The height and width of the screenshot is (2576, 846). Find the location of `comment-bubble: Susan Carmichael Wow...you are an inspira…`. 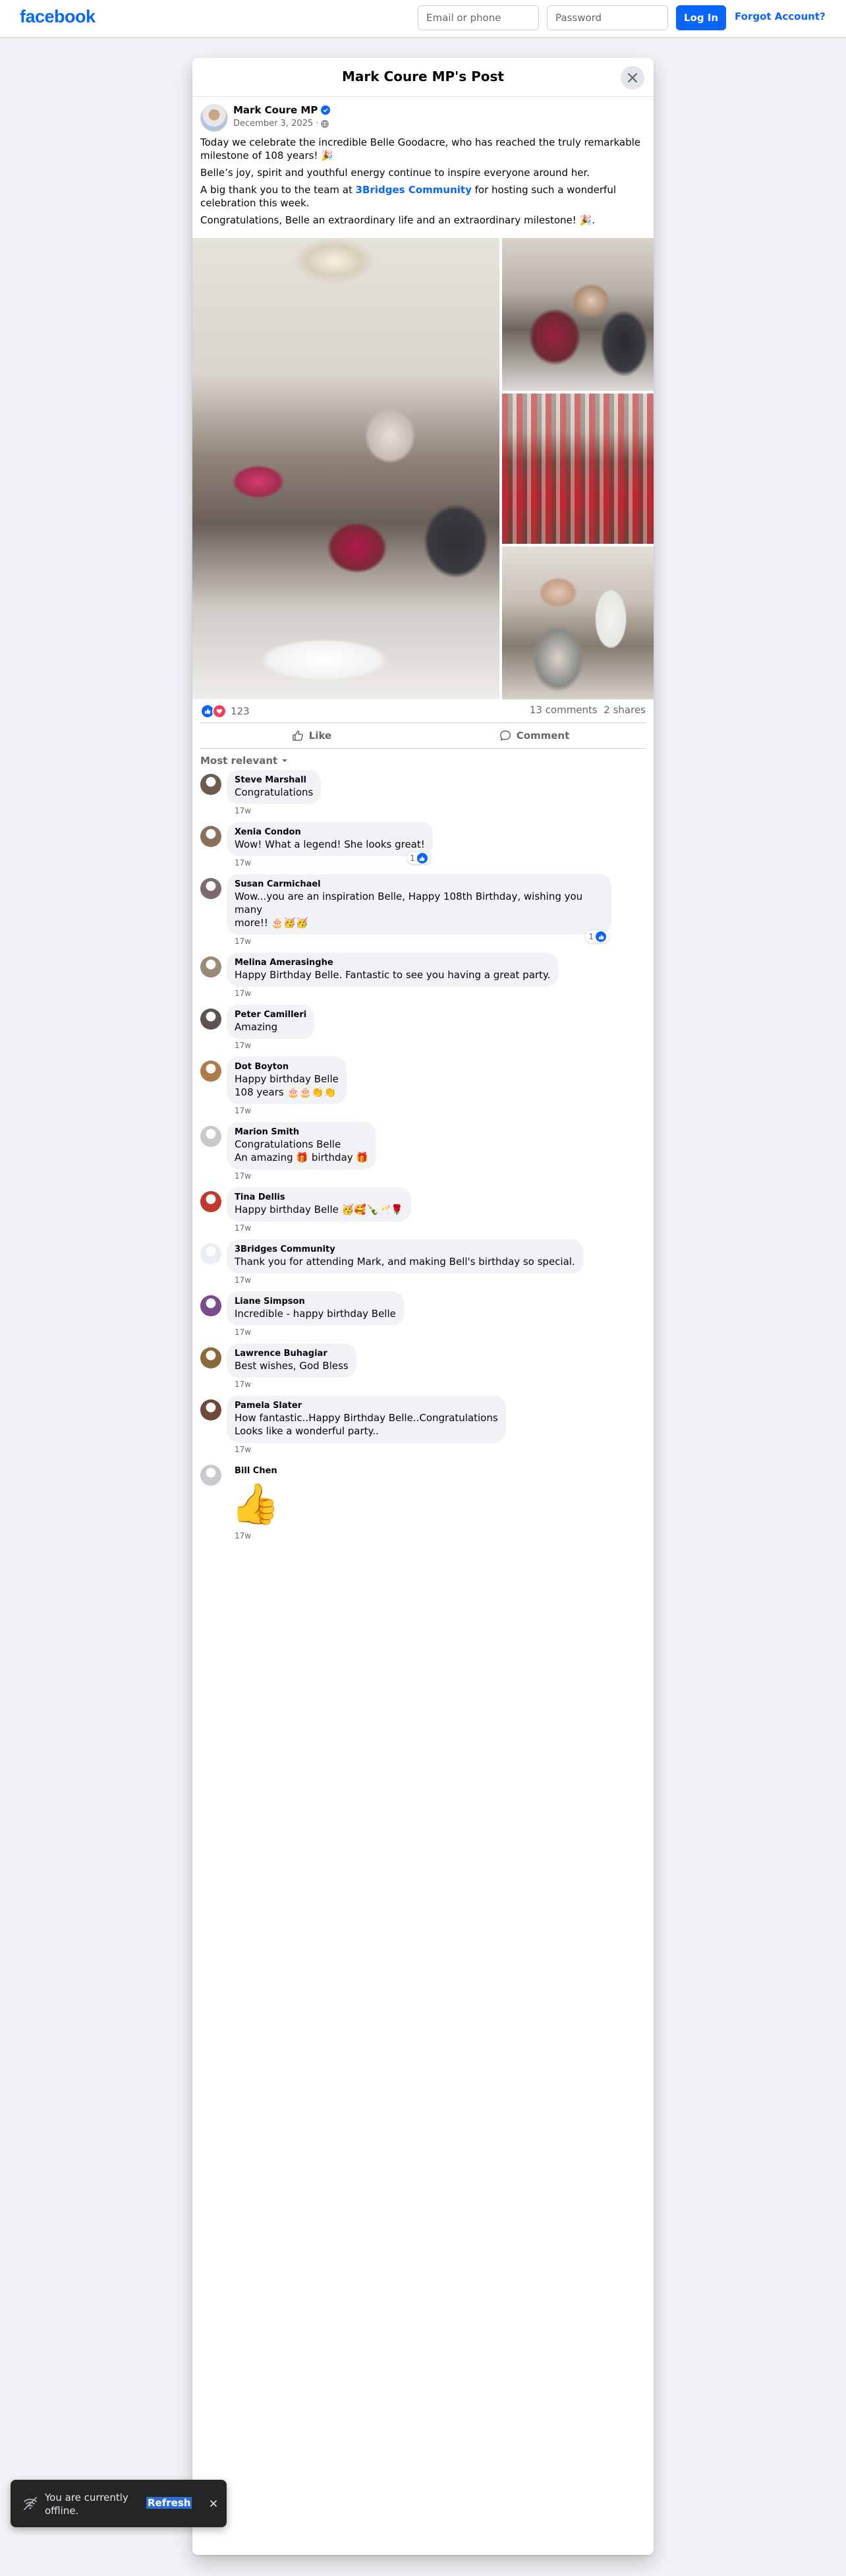

comment-bubble: Susan Carmichael Wow...you are an inspira… is located at coordinates (419, 908).